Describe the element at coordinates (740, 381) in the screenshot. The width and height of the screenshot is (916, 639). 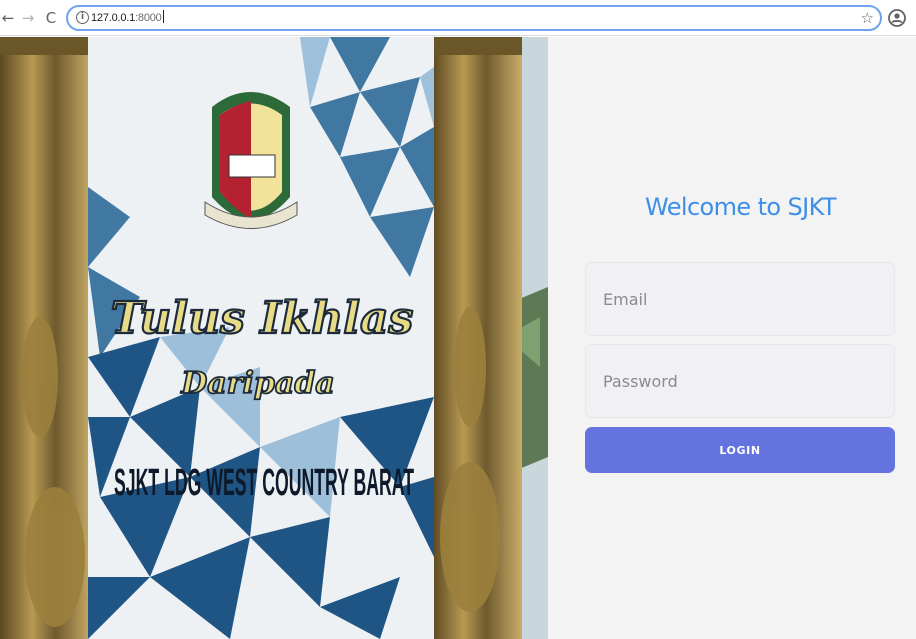
I see `password-field` at that location.